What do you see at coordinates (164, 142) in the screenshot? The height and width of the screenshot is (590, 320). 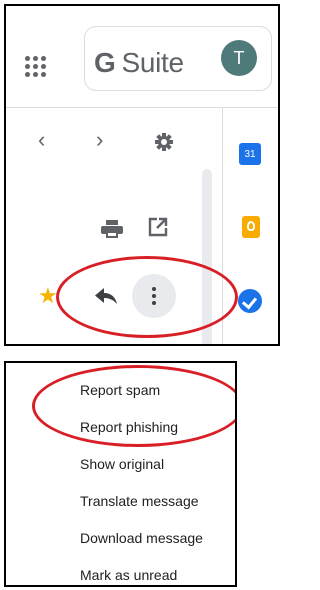 I see `gear-icon` at bounding box center [164, 142].